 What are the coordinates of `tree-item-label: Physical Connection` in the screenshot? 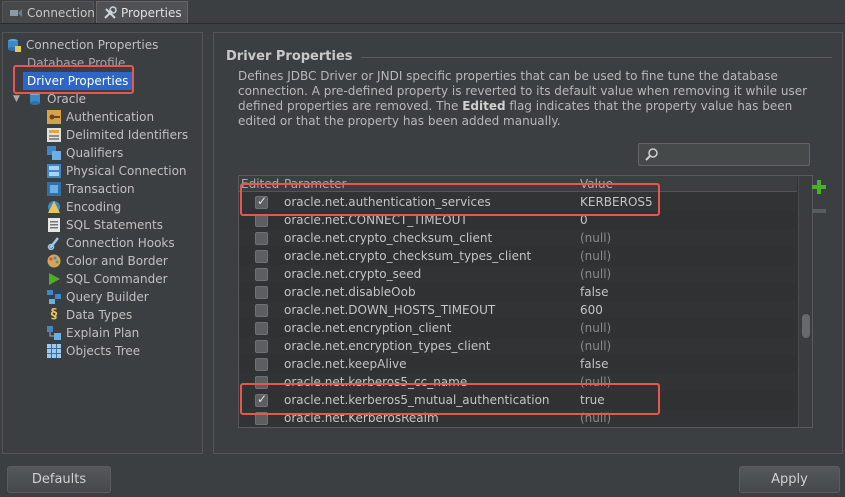 It's located at (126, 171).